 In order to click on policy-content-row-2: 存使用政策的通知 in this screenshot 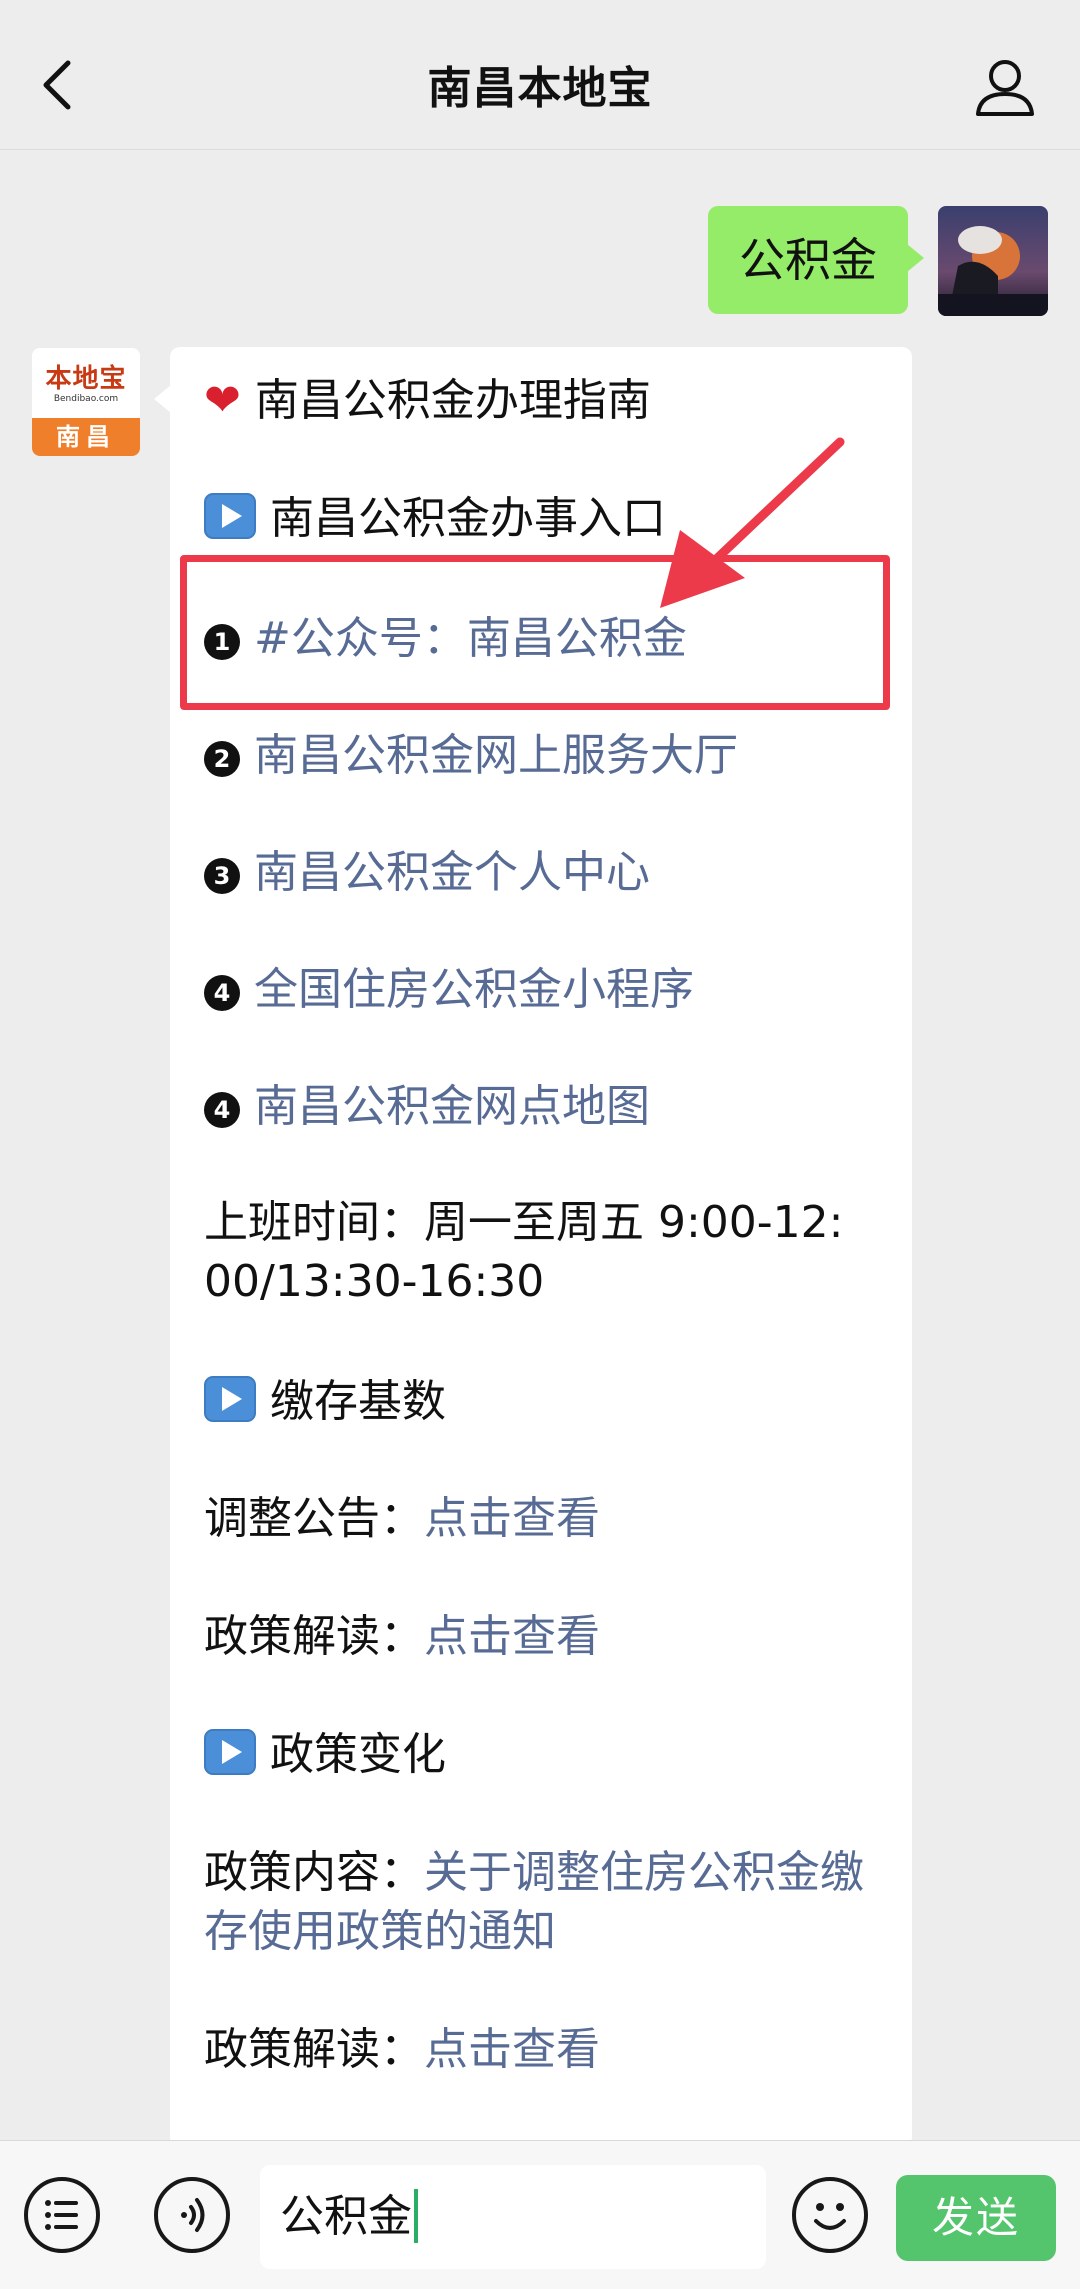, I will do `click(380, 1932)`.